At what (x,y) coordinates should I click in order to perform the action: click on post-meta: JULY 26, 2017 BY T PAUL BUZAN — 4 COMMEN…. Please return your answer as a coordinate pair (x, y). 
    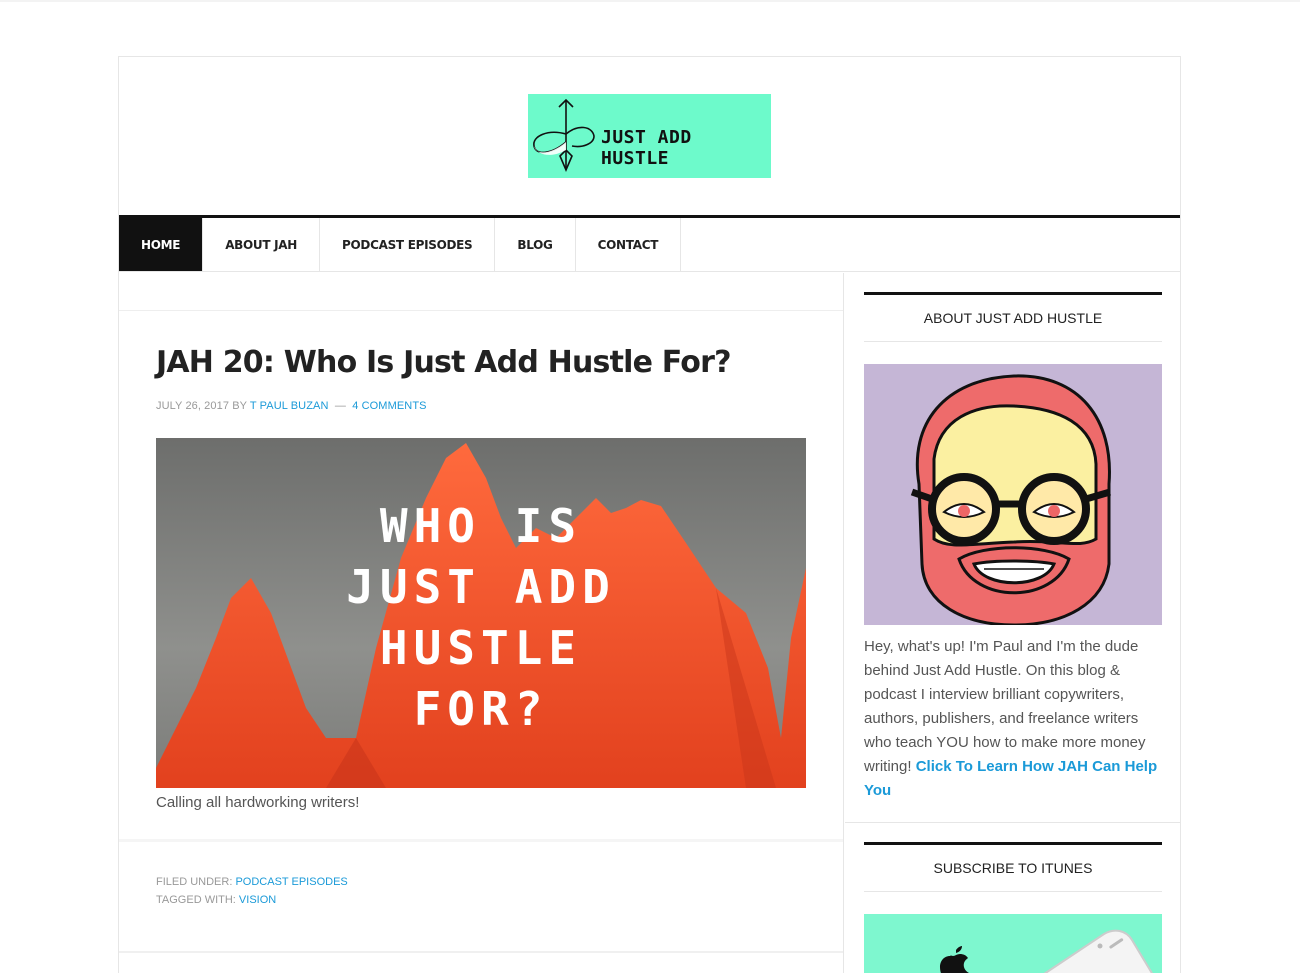
    Looking at the image, I should click on (291, 406).